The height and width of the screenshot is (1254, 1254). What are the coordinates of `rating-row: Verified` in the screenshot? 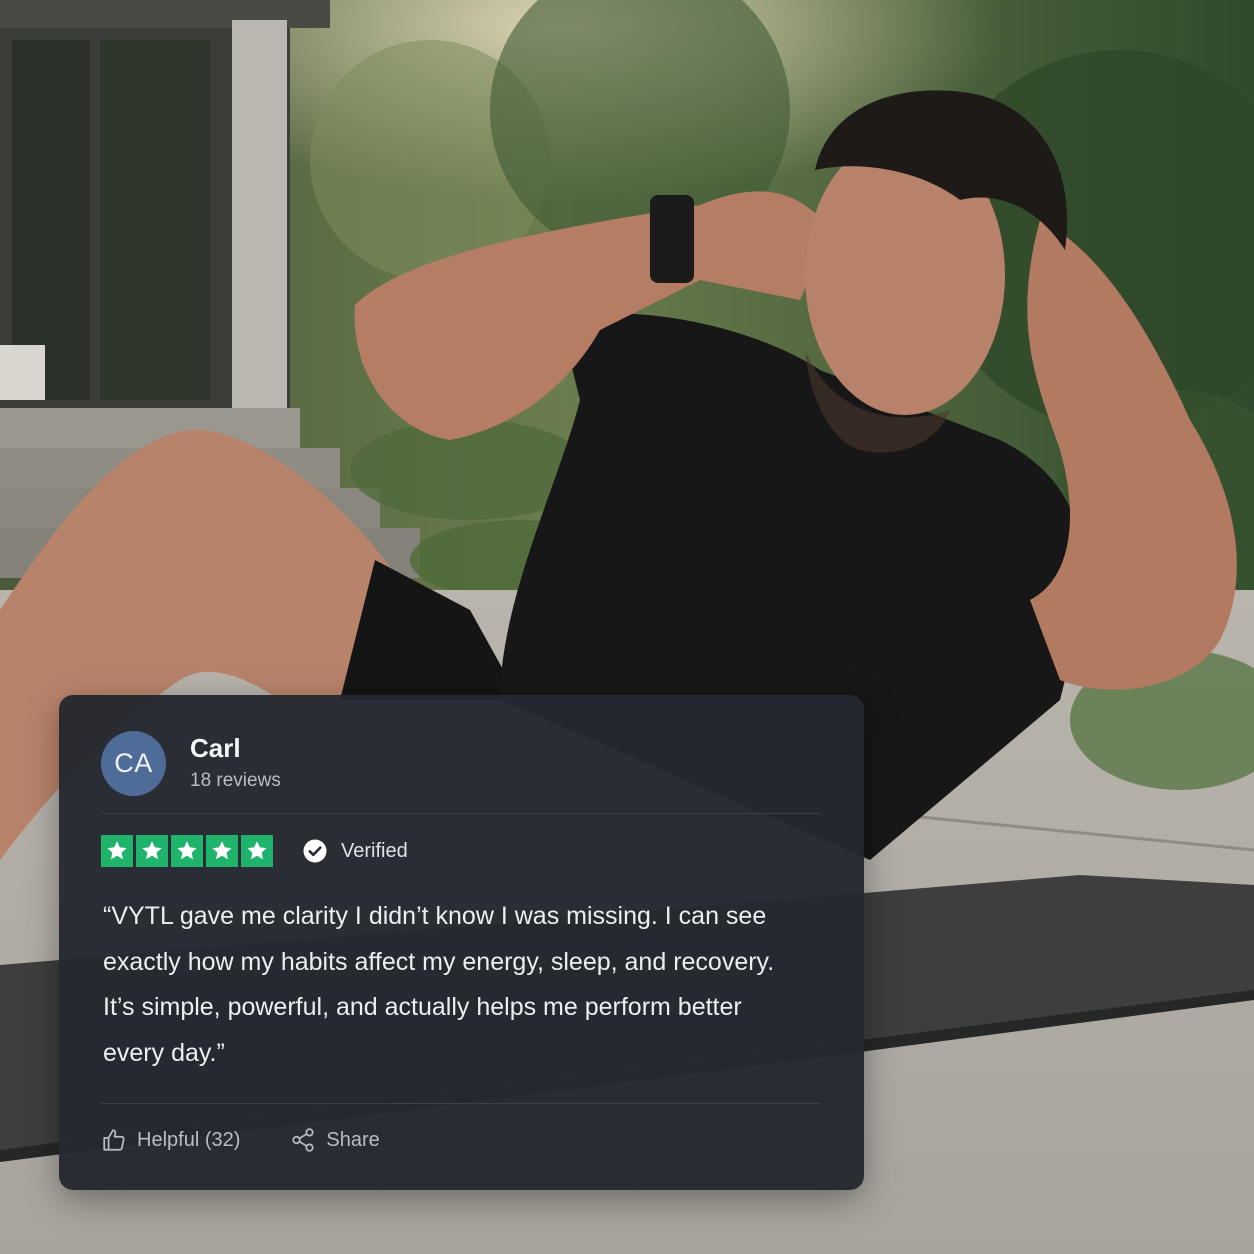 It's located at (254, 851).